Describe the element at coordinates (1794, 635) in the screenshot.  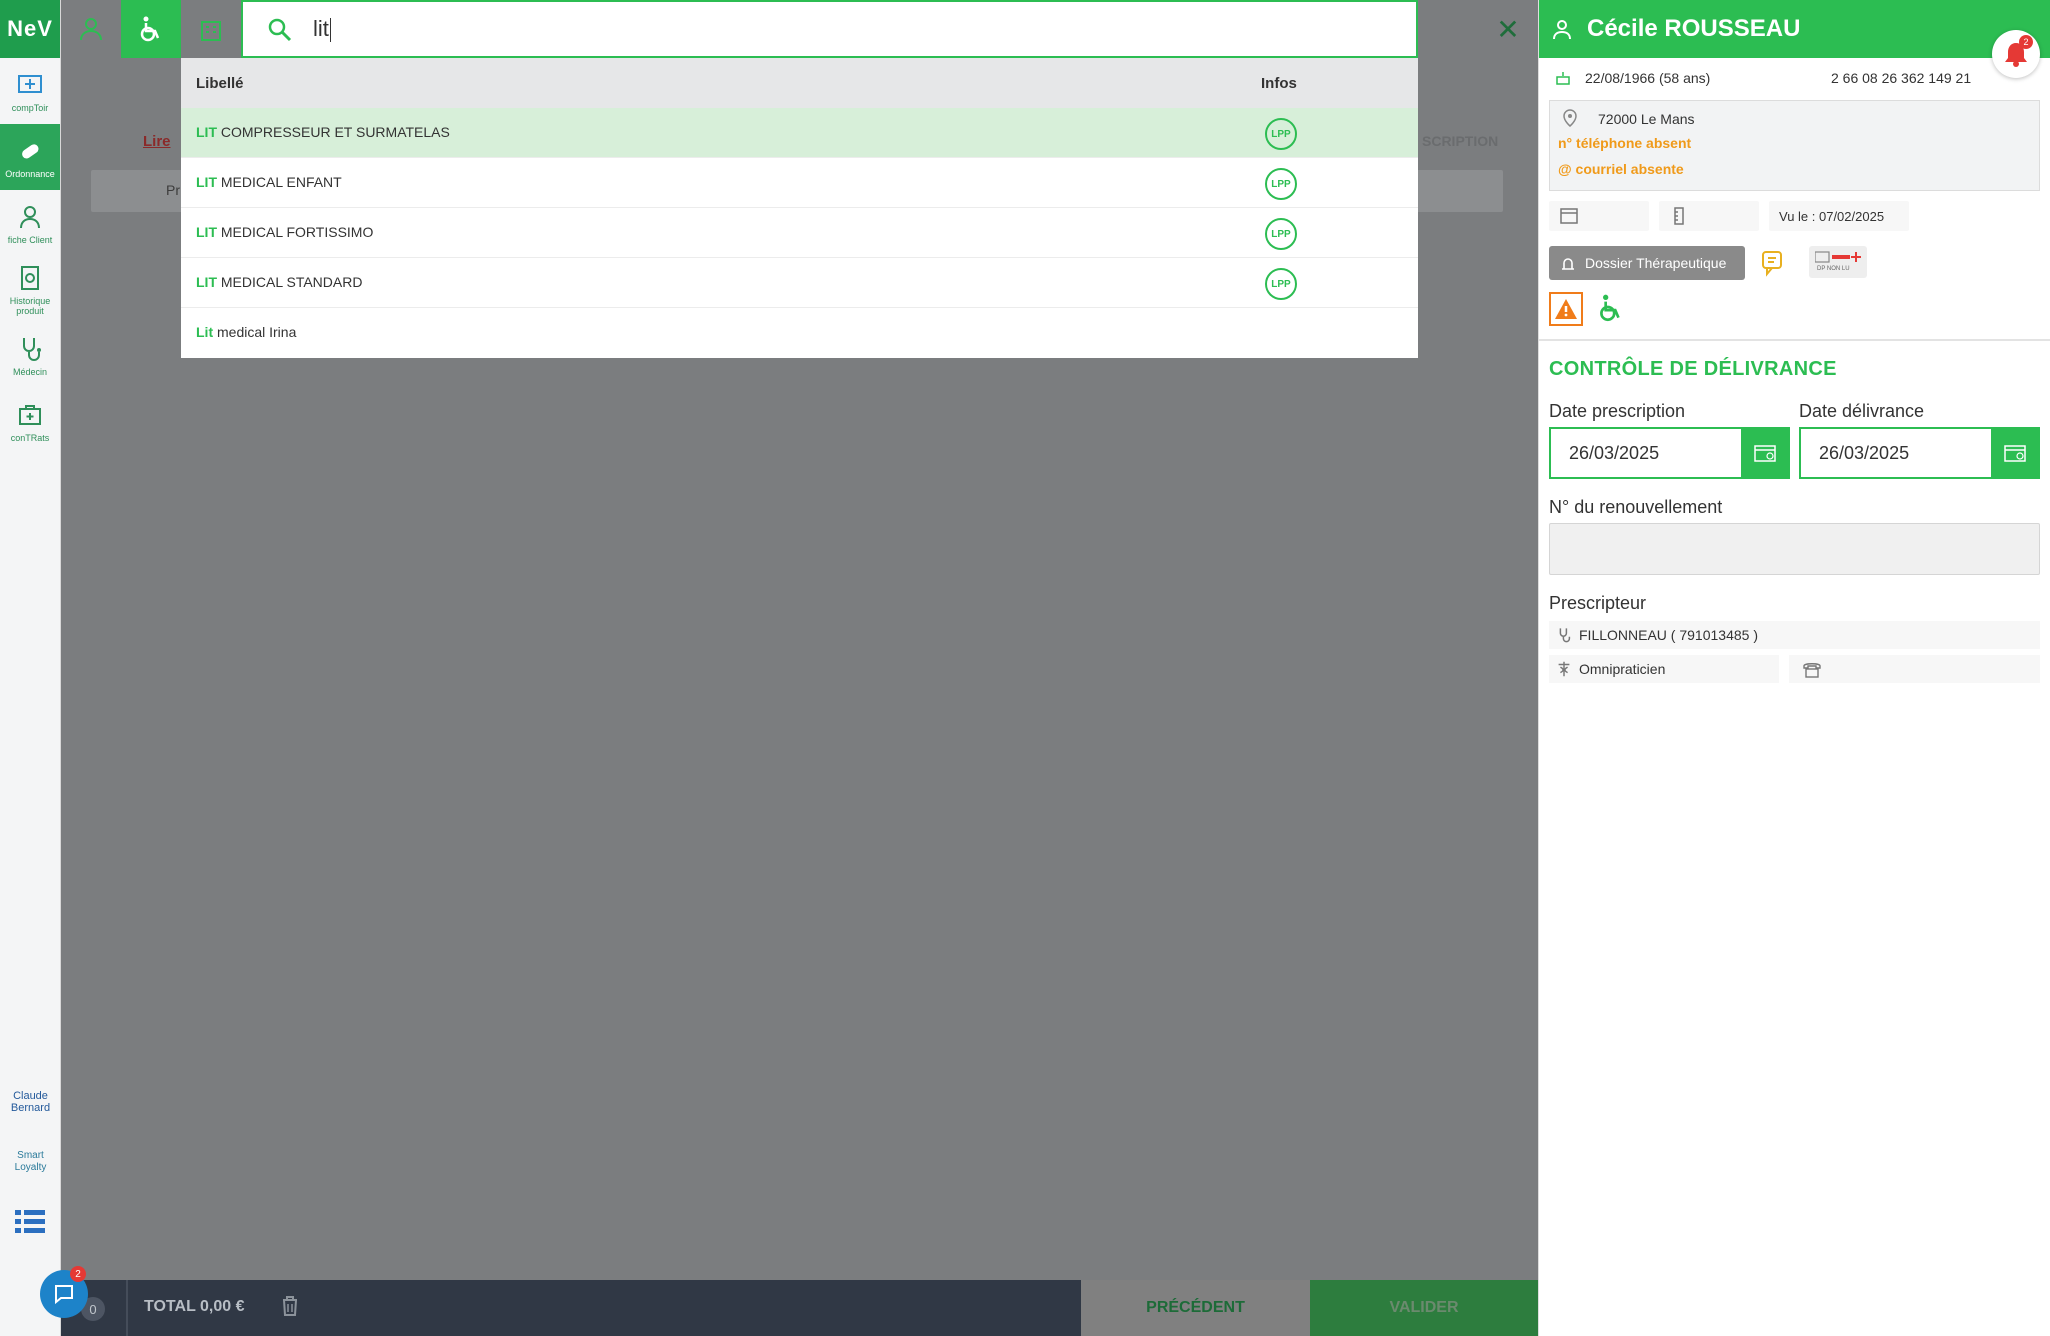
I see `prescriber-field: FILLONNEAU ( 791013485 )` at that location.